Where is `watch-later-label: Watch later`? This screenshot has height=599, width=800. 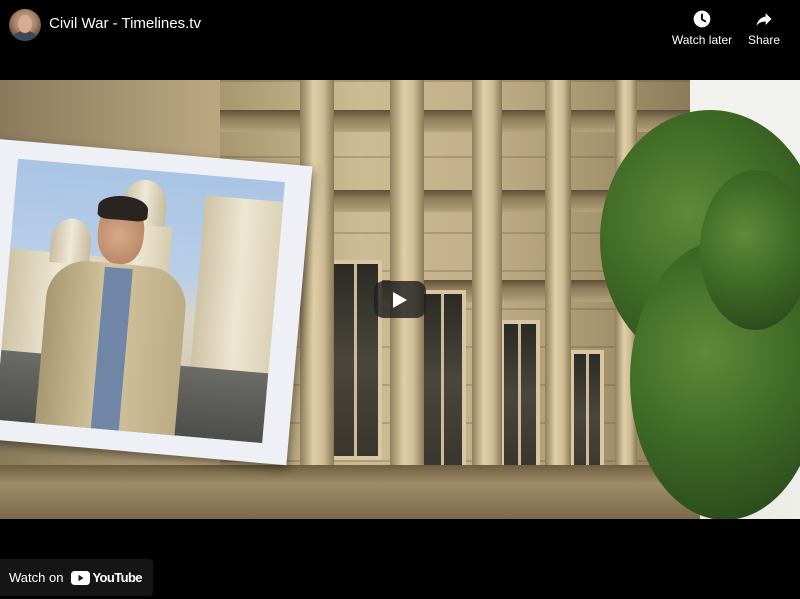
watch-later-label: Watch later is located at coordinates (702, 40).